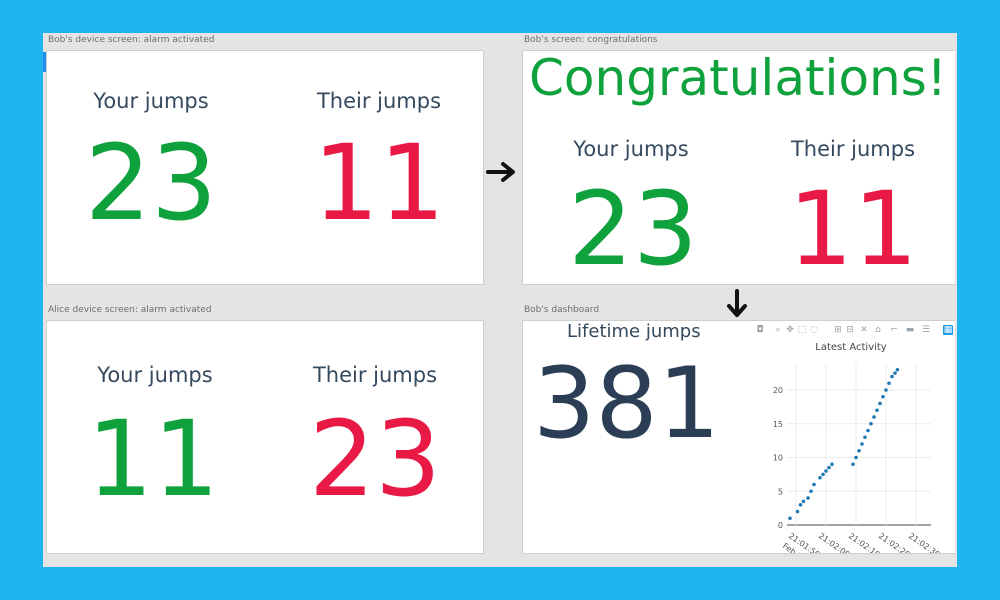 This screenshot has height=600, width=1000. What do you see at coordinates (500, 172) in the screenshot?
I see `arrow-right-icon` at bounding box center [500, 172].